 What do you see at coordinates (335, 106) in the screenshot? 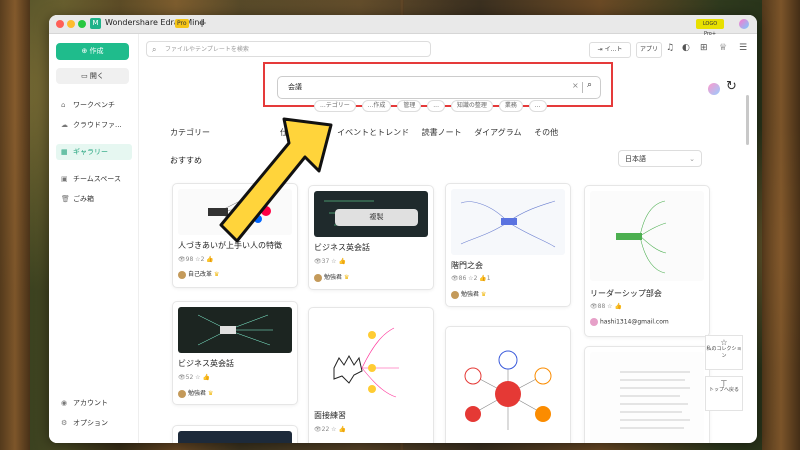
I see `tag-0: ...テゴリー` at bounding box center [335, 106].